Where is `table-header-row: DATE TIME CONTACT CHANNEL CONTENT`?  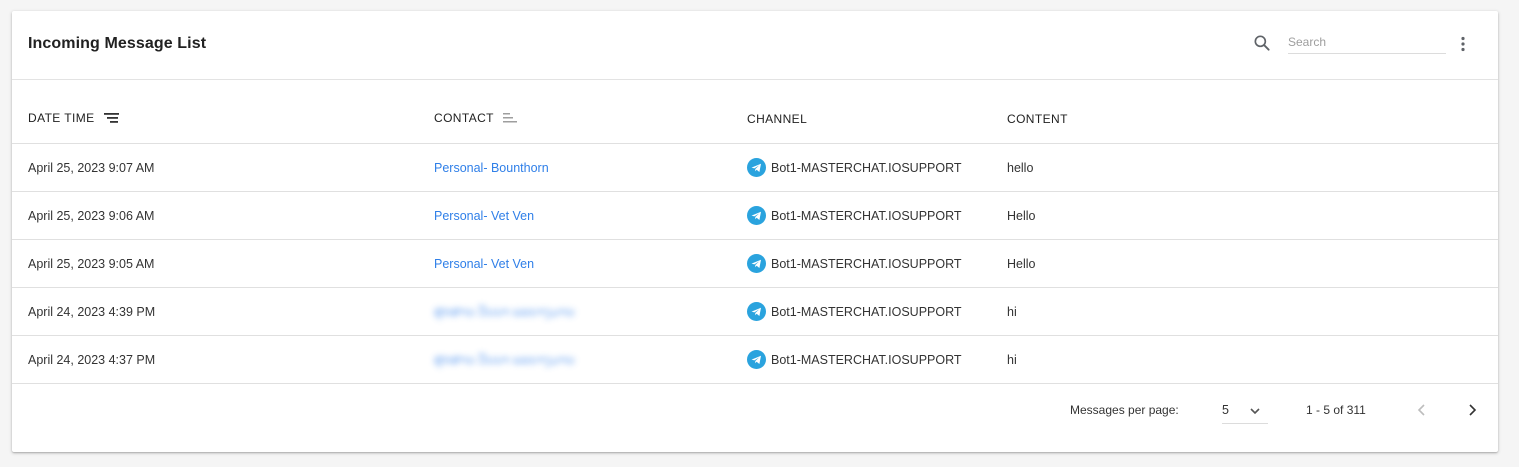 table-header-row: DATE TIME CONTACT CHANNEL CONTENT is located at coordinates (755, 119).